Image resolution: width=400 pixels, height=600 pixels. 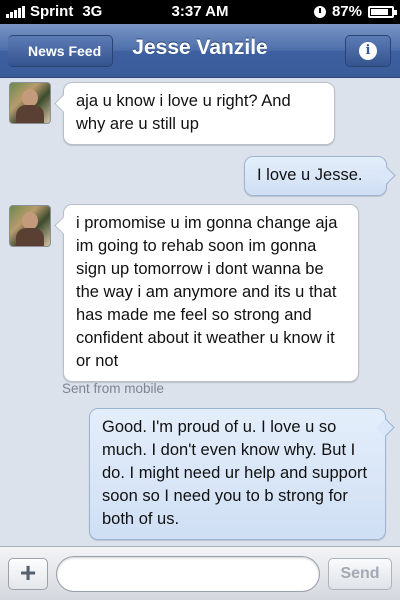 What do you see at coordinates (360, 574) in the screenshot?
I see `send-button: Send` at bounding box center [360, 574].